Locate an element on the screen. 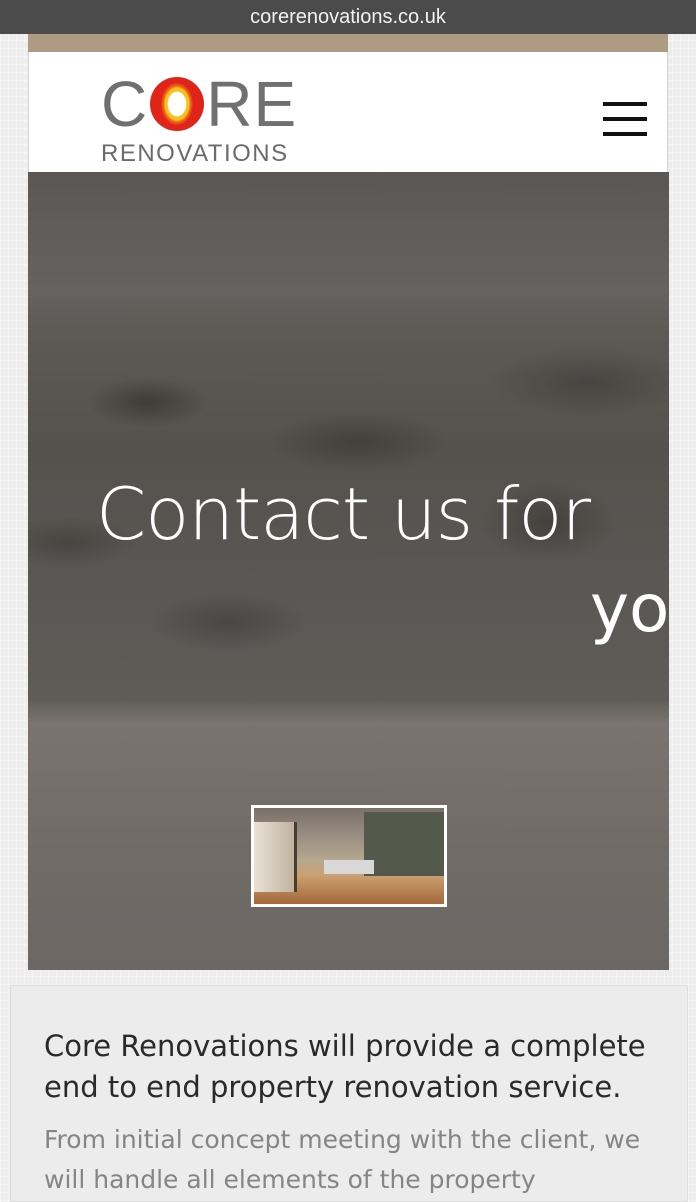 Image resolution: width=696 pixels, height=1202 pixels. logo-letter-e: E is located at coordinates (275, 104).